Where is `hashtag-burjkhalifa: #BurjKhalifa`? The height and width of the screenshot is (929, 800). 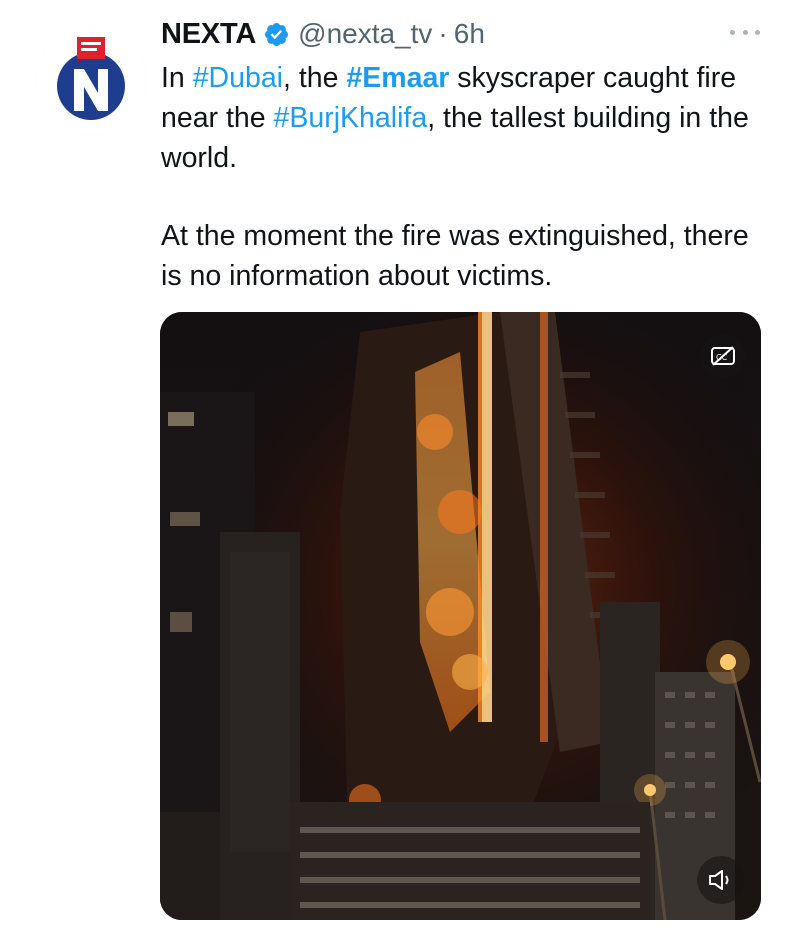 hashtag-burjkhalifa: #BurjKhalifa is located at coordinates (351, 118).